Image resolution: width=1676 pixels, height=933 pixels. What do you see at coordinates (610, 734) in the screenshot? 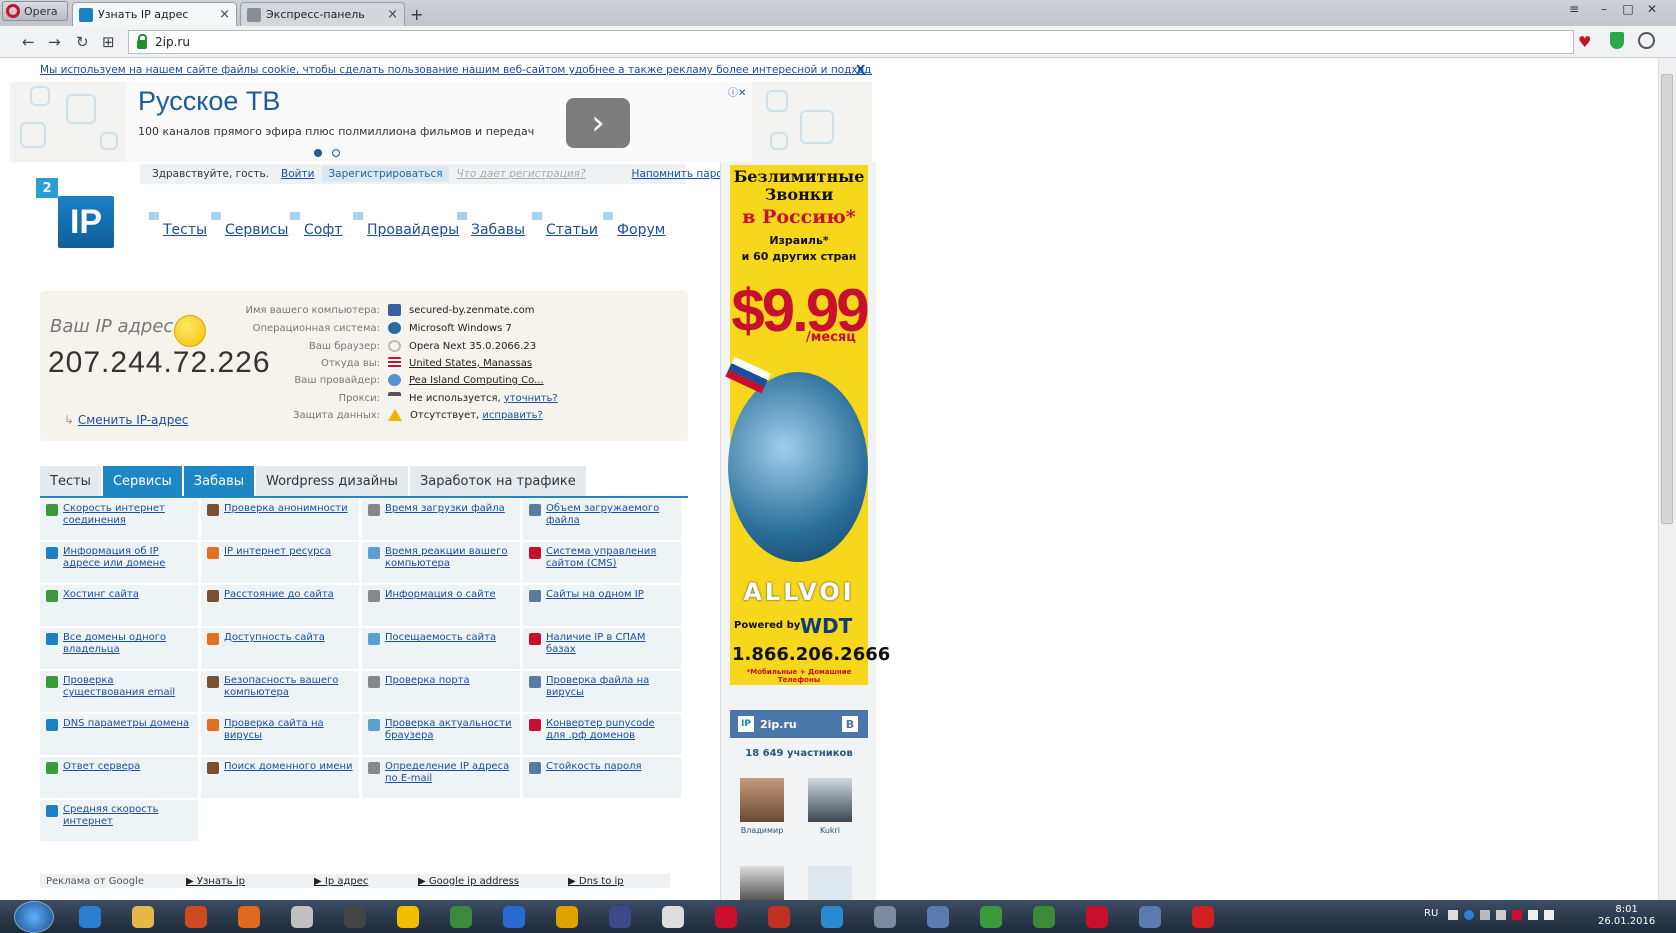
I see `service-link: Конвертер punycode для .рф доменов` at bounding box center [610, 734].